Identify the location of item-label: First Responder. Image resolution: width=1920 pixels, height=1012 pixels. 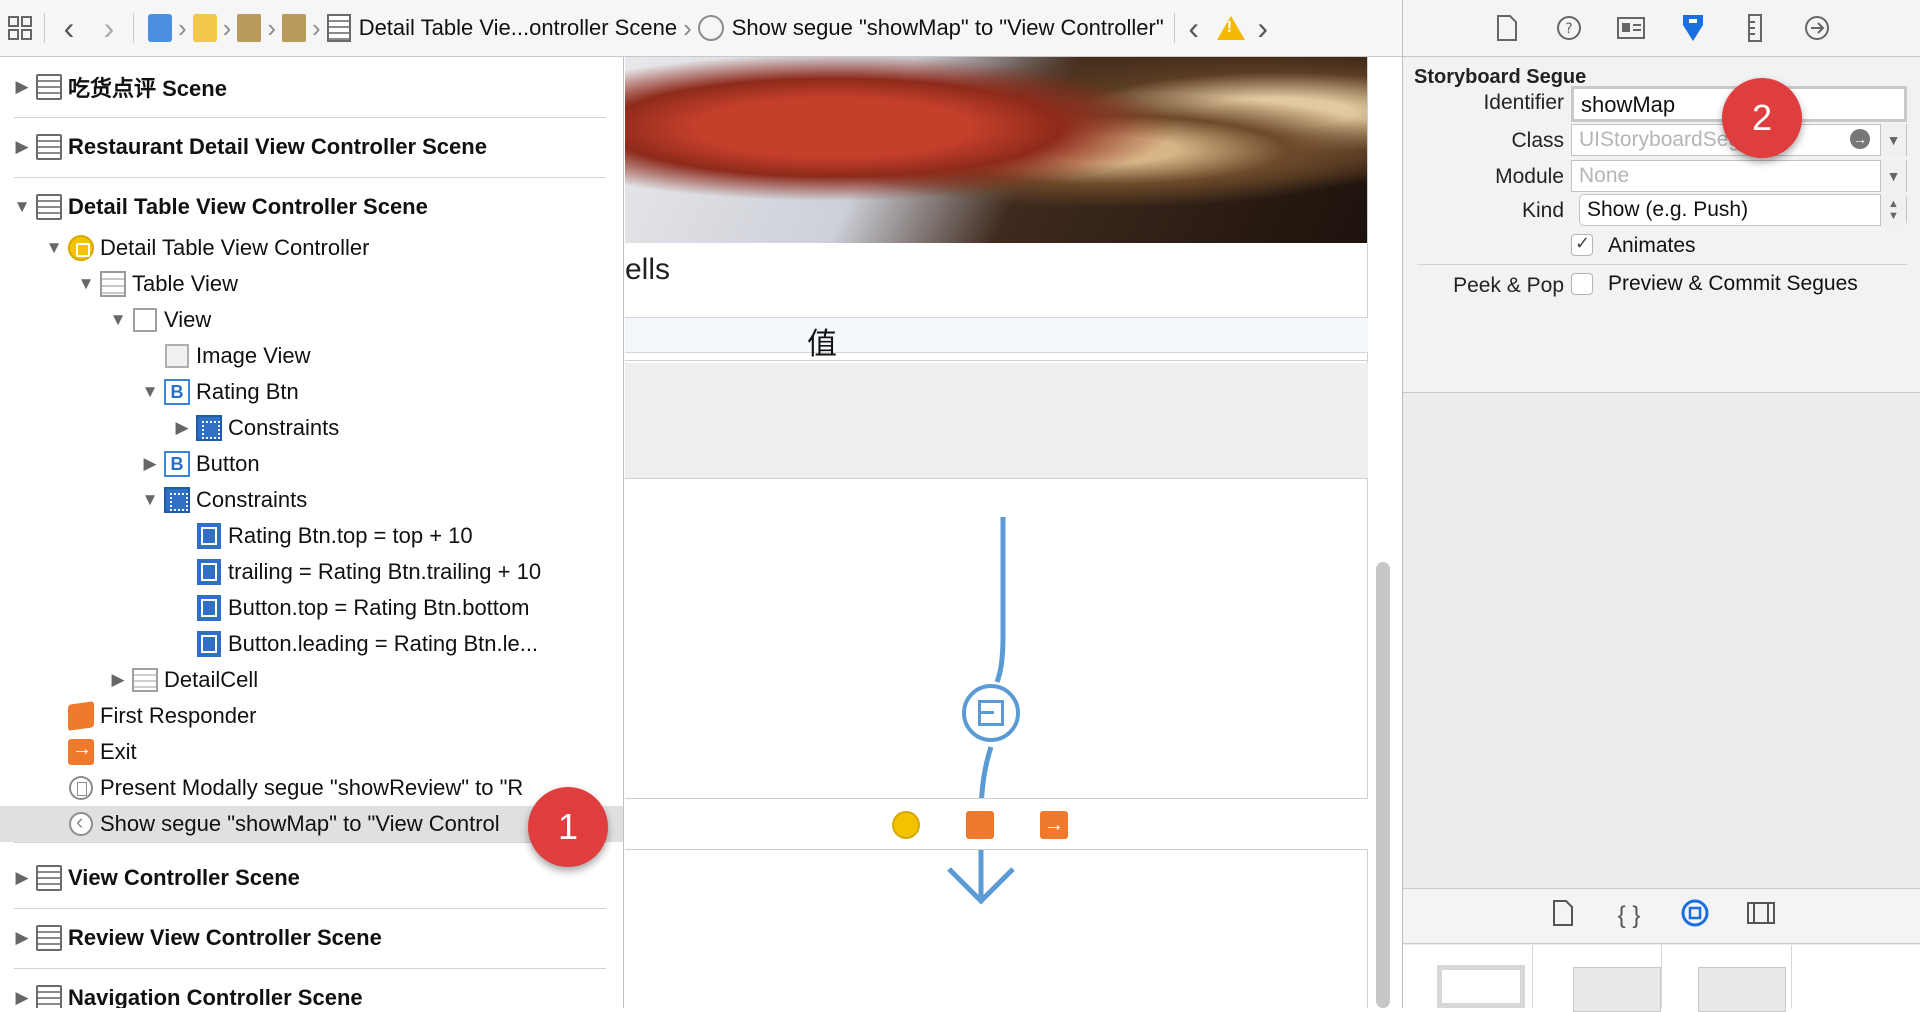
(178, 716).